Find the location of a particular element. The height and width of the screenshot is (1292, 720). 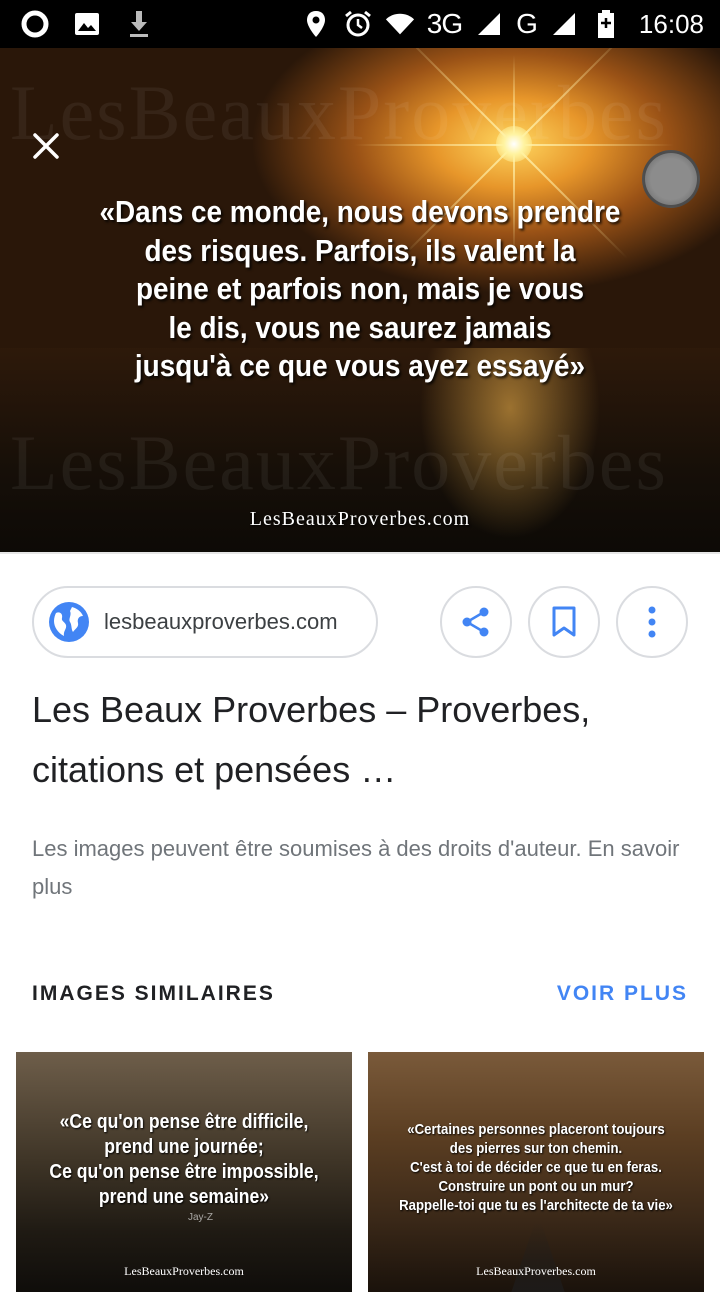

network-type: 3G is located at coordinates (444, 23).